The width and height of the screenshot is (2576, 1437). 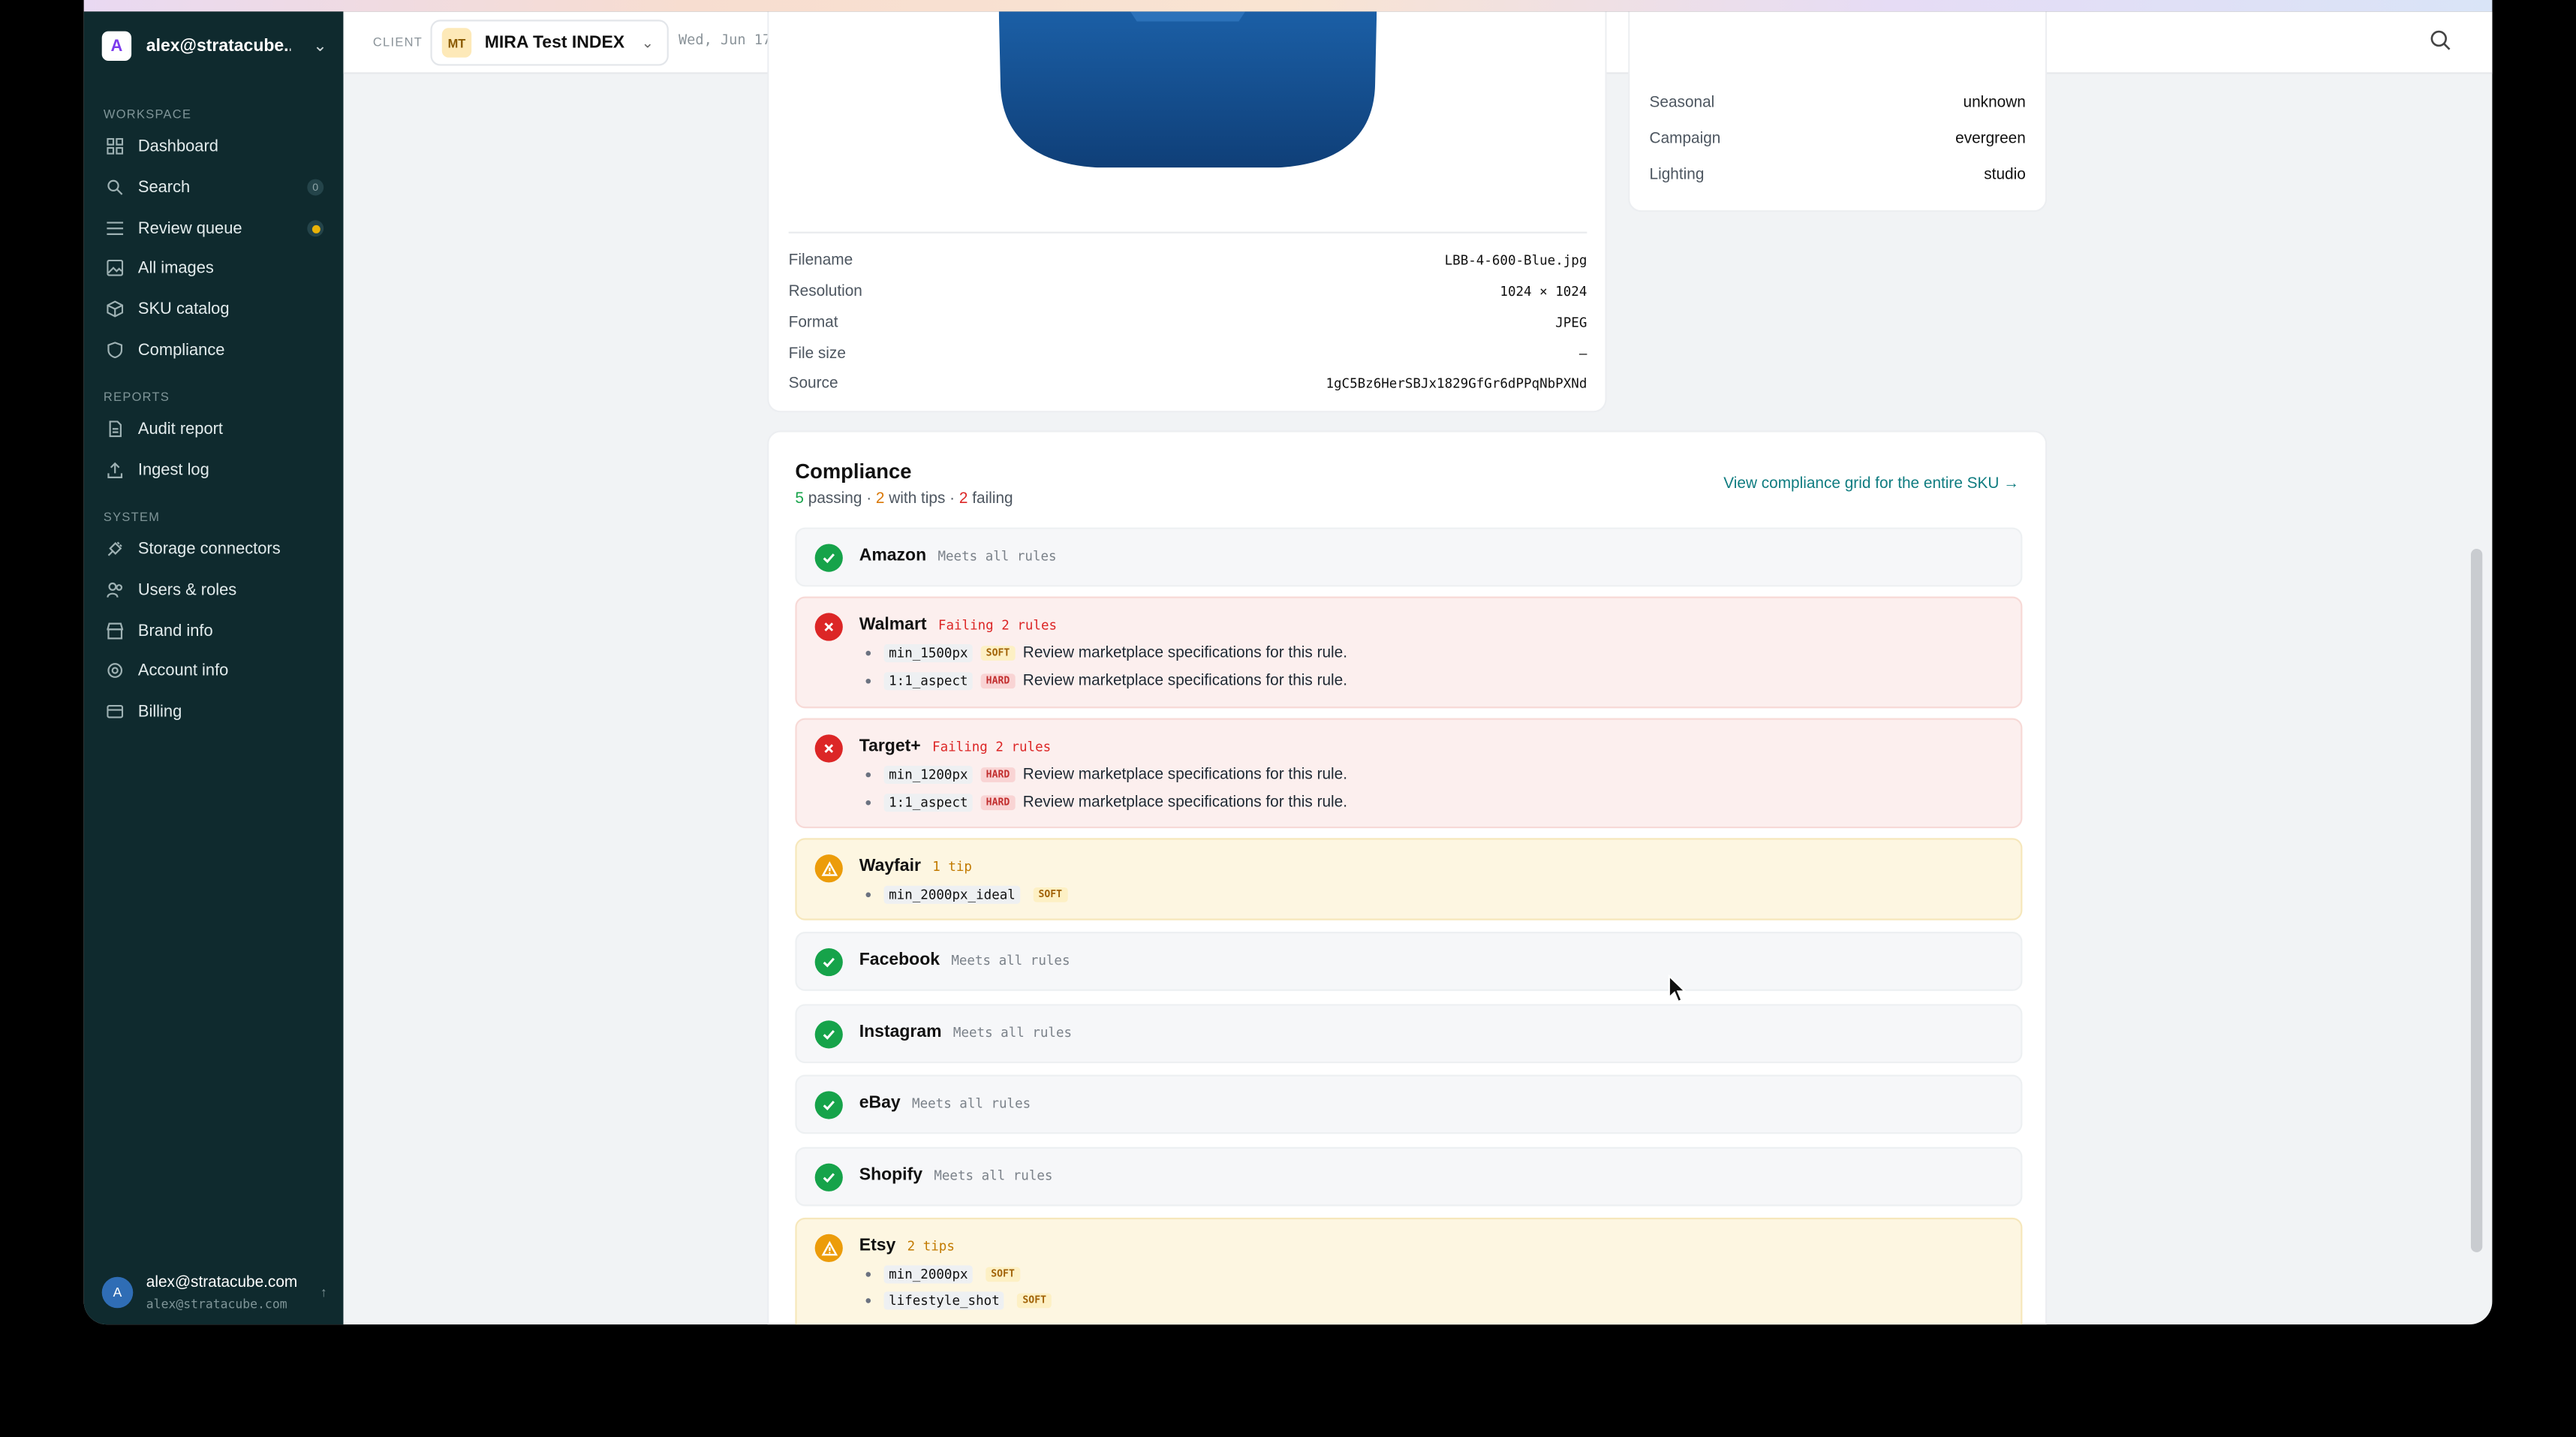 What do you see at coordinates (115, 308) in the screenshot?
I see `box-icon` at bounding box center [115, 308].